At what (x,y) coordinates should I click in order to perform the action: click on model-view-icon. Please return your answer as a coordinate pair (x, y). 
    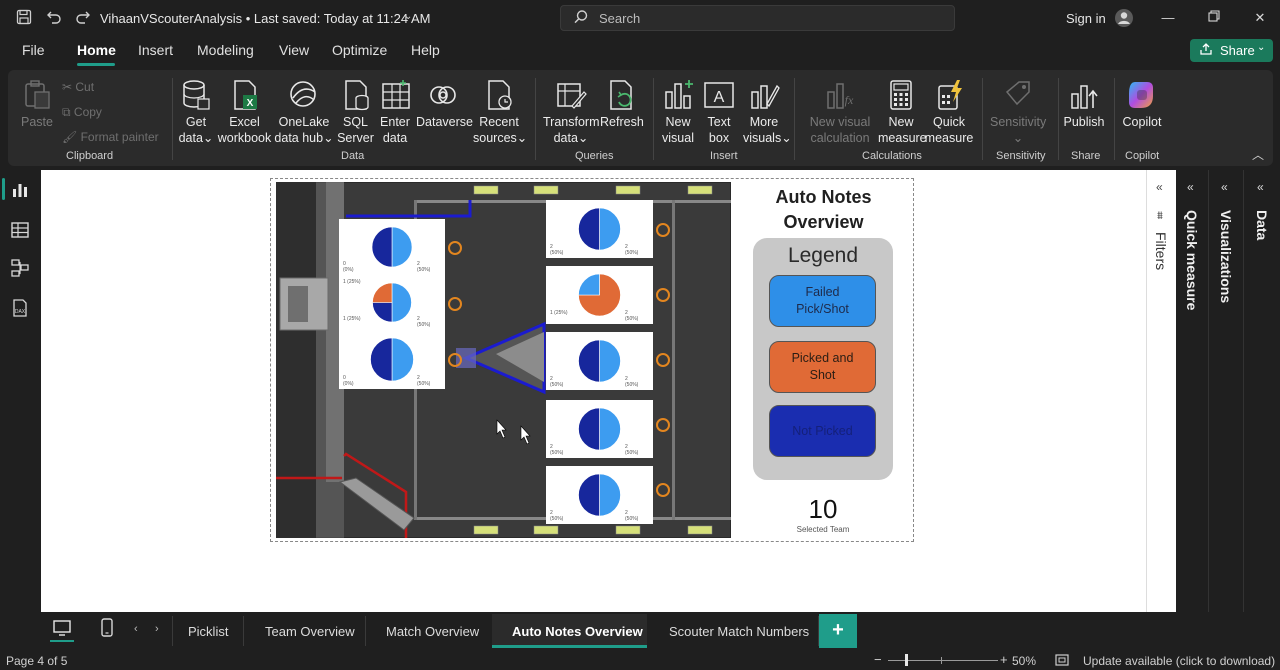
    Looking at the image, I should click on (20, 268).